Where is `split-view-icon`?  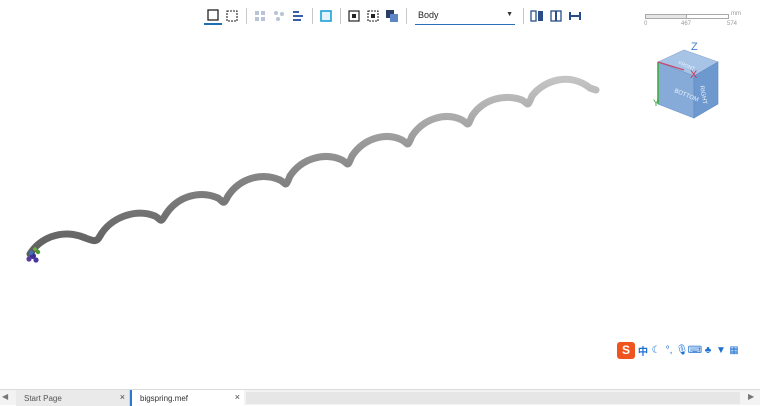 split-view-icon is located at coordinates (536, 16).